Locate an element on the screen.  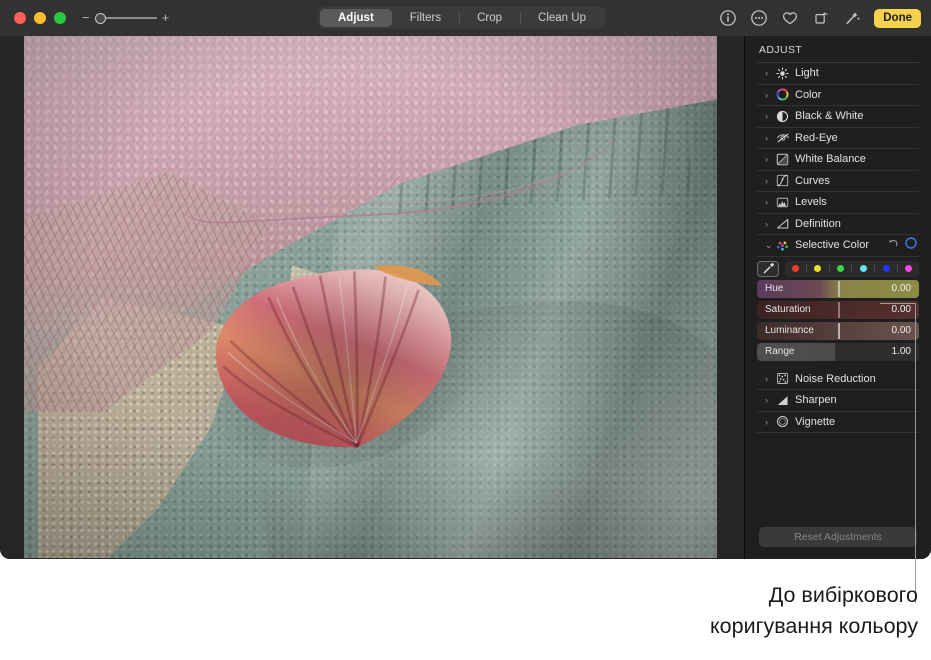
callout-horizontal-segment is located at coordinates (898, 304).